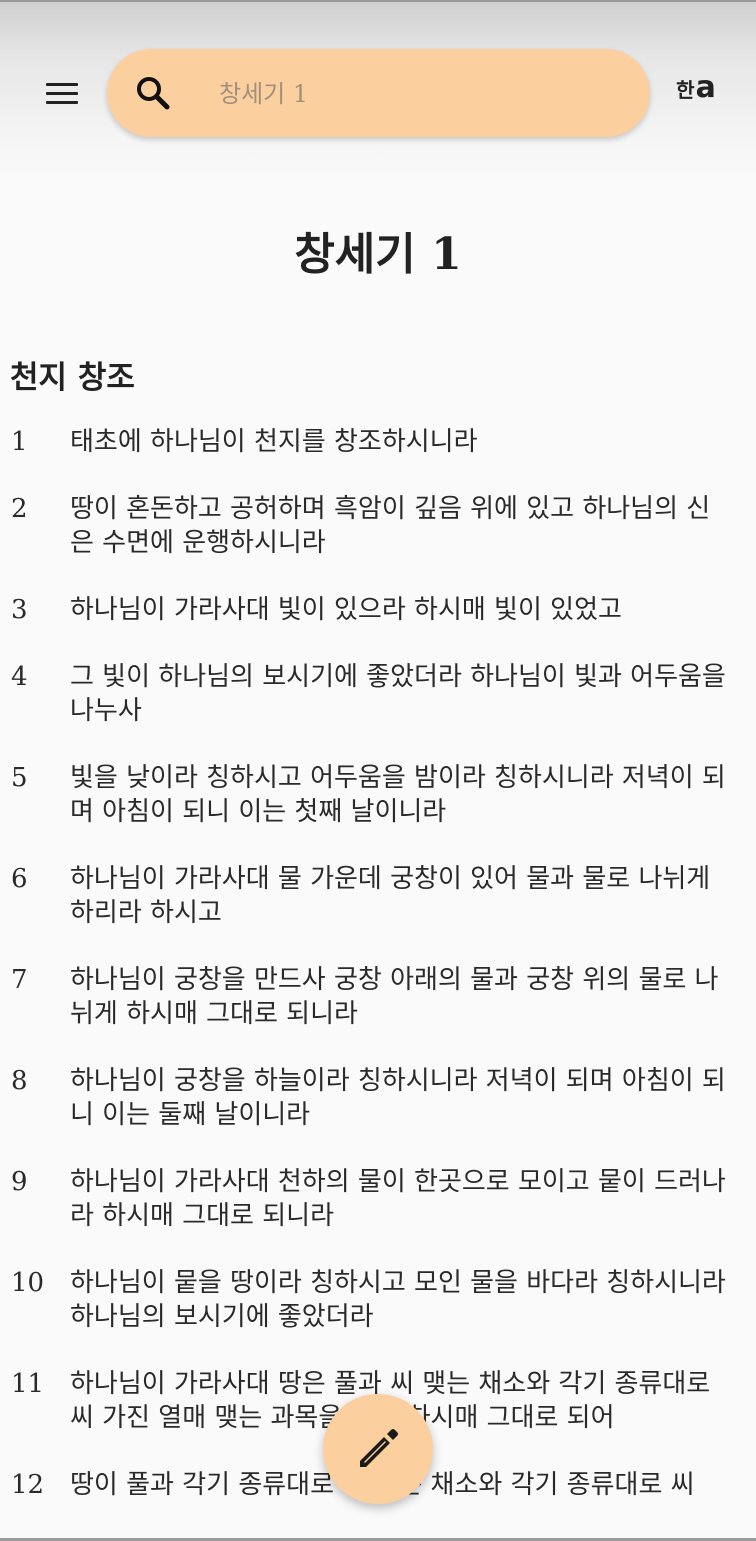 Image resolution: width=756 pixels, height=1541 pixels. Describe the element at coordinates (346, 610) in the screenshot. I see `verse-text: 하나님이 가라사대 빛이 있으라 하시매 빛이 있었고` at that location.